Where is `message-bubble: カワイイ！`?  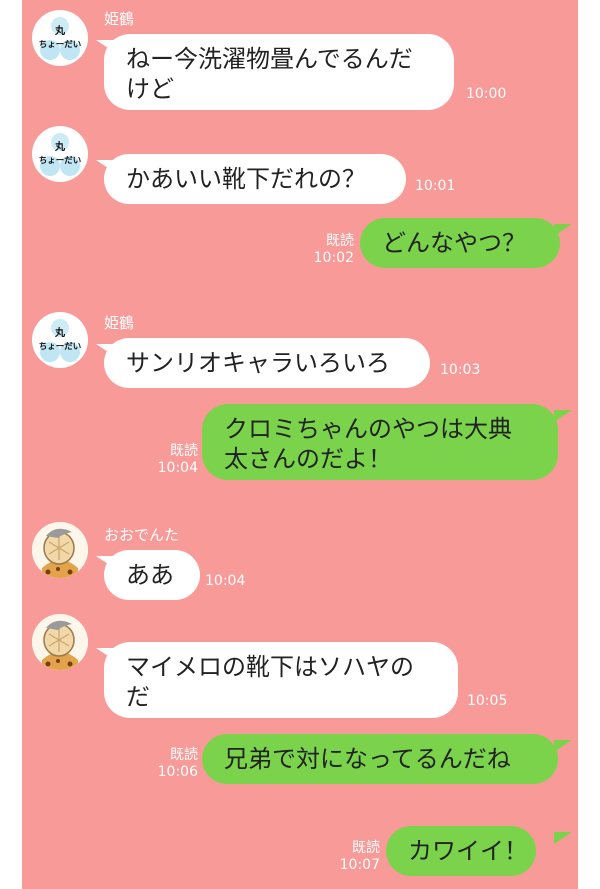 message-bubble: カワイイ！ is located at coordinates (461, 851).